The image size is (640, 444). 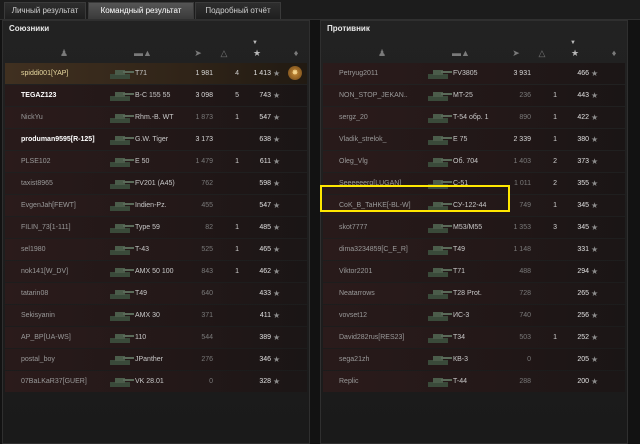 What do you see at coordinates (583, 315) in the screenshot?
I see `xp-value: 256` at bounding box center [583, 315].